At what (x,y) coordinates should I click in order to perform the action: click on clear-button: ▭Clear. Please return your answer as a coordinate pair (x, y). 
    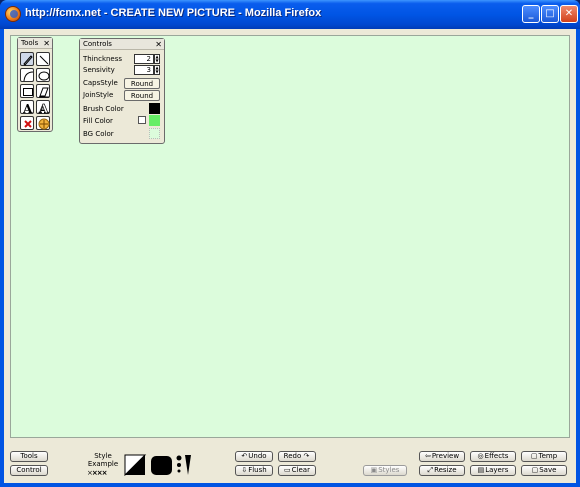
    Looking at the image, I should click on (297, 470).